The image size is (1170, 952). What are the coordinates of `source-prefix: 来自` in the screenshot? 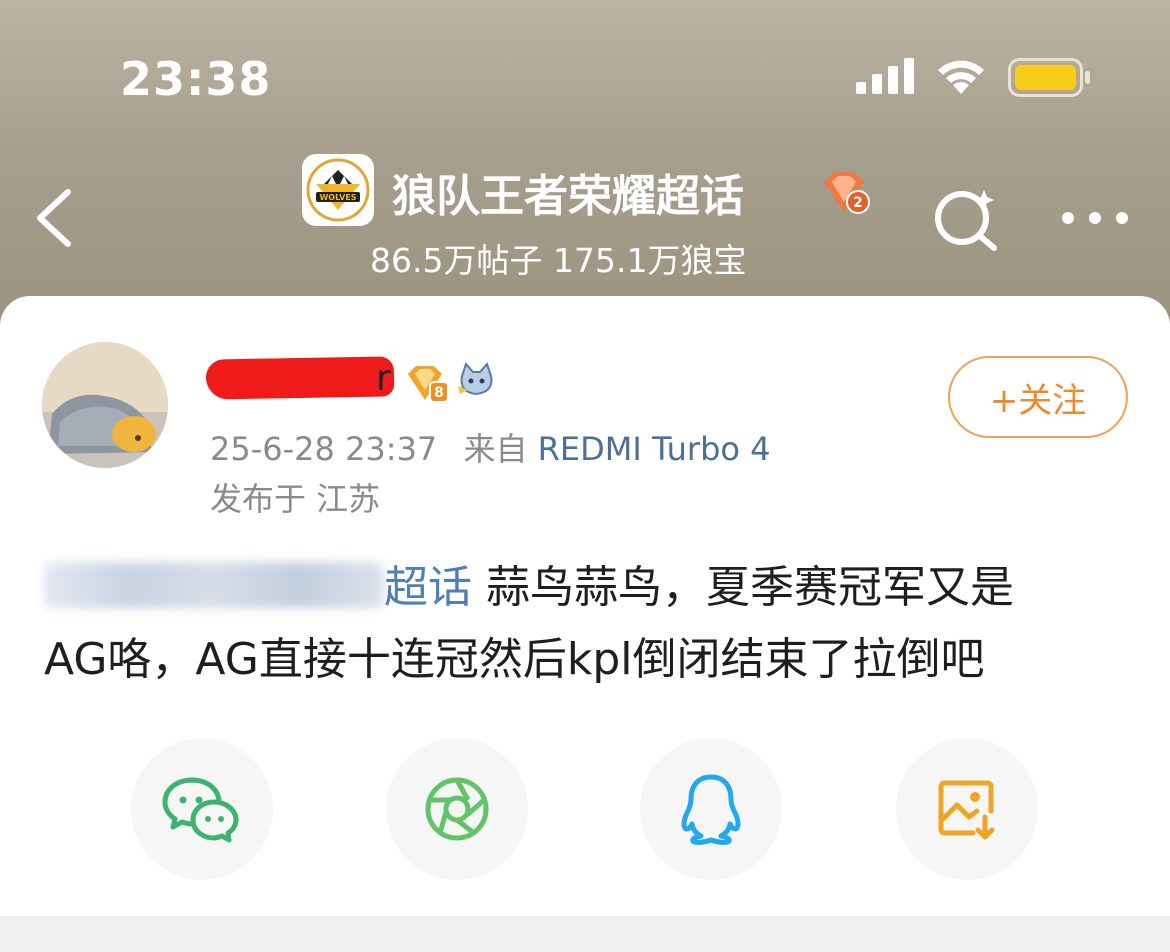 It's located at (495, 449).